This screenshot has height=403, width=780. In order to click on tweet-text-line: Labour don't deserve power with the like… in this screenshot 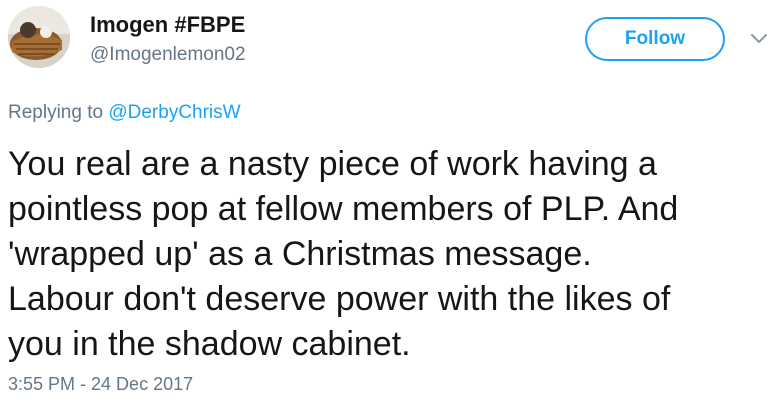, I will do `click(339, 299)`.